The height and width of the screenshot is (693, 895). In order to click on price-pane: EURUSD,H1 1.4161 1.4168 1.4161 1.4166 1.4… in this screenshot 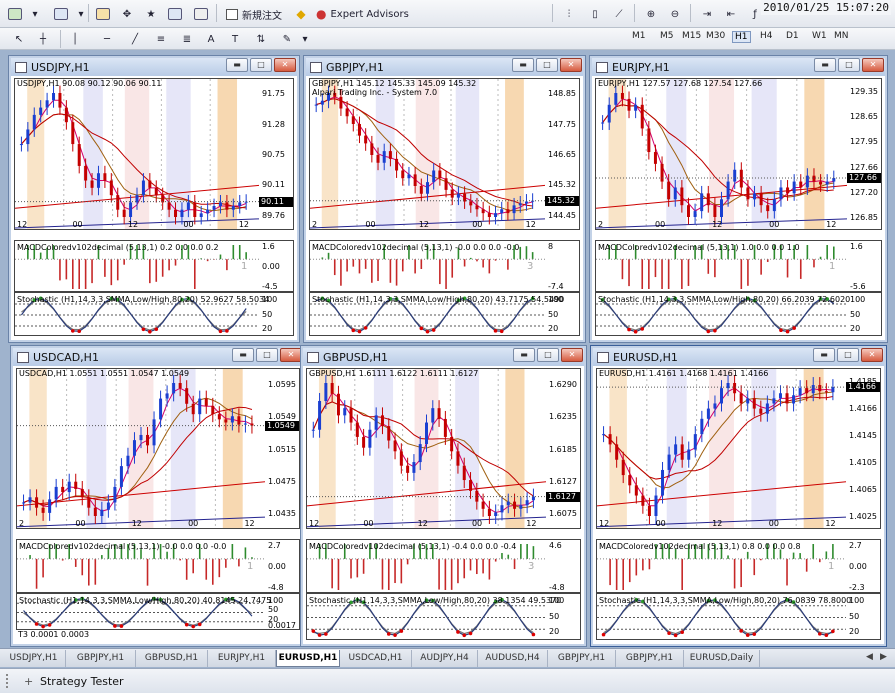, I will do `click(738, 448)`.